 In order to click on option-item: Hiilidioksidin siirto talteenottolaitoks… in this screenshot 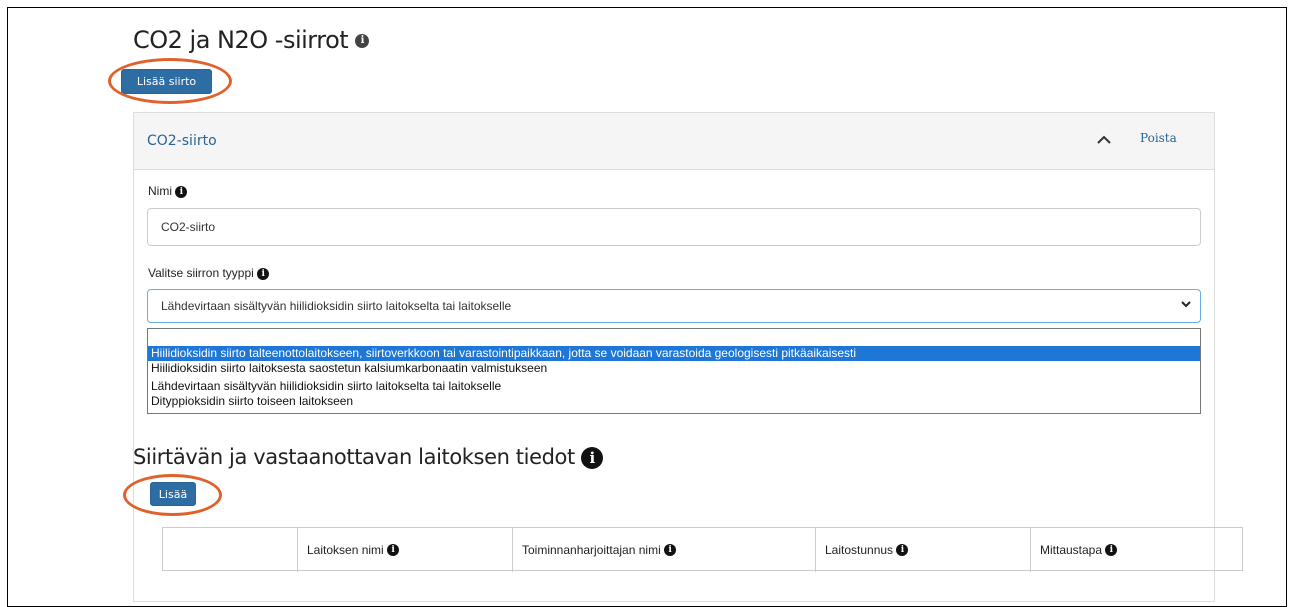, I will do `click(674, 353)`.